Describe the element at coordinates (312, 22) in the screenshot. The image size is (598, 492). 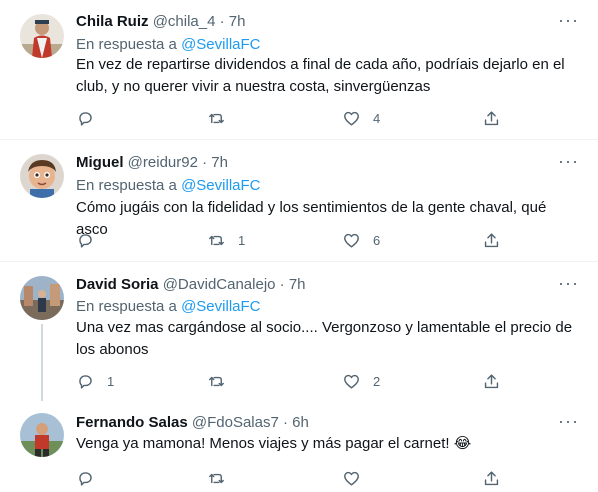
I see `tweet-header: Chila Ruiz @chila_4 · 7h` at that location.